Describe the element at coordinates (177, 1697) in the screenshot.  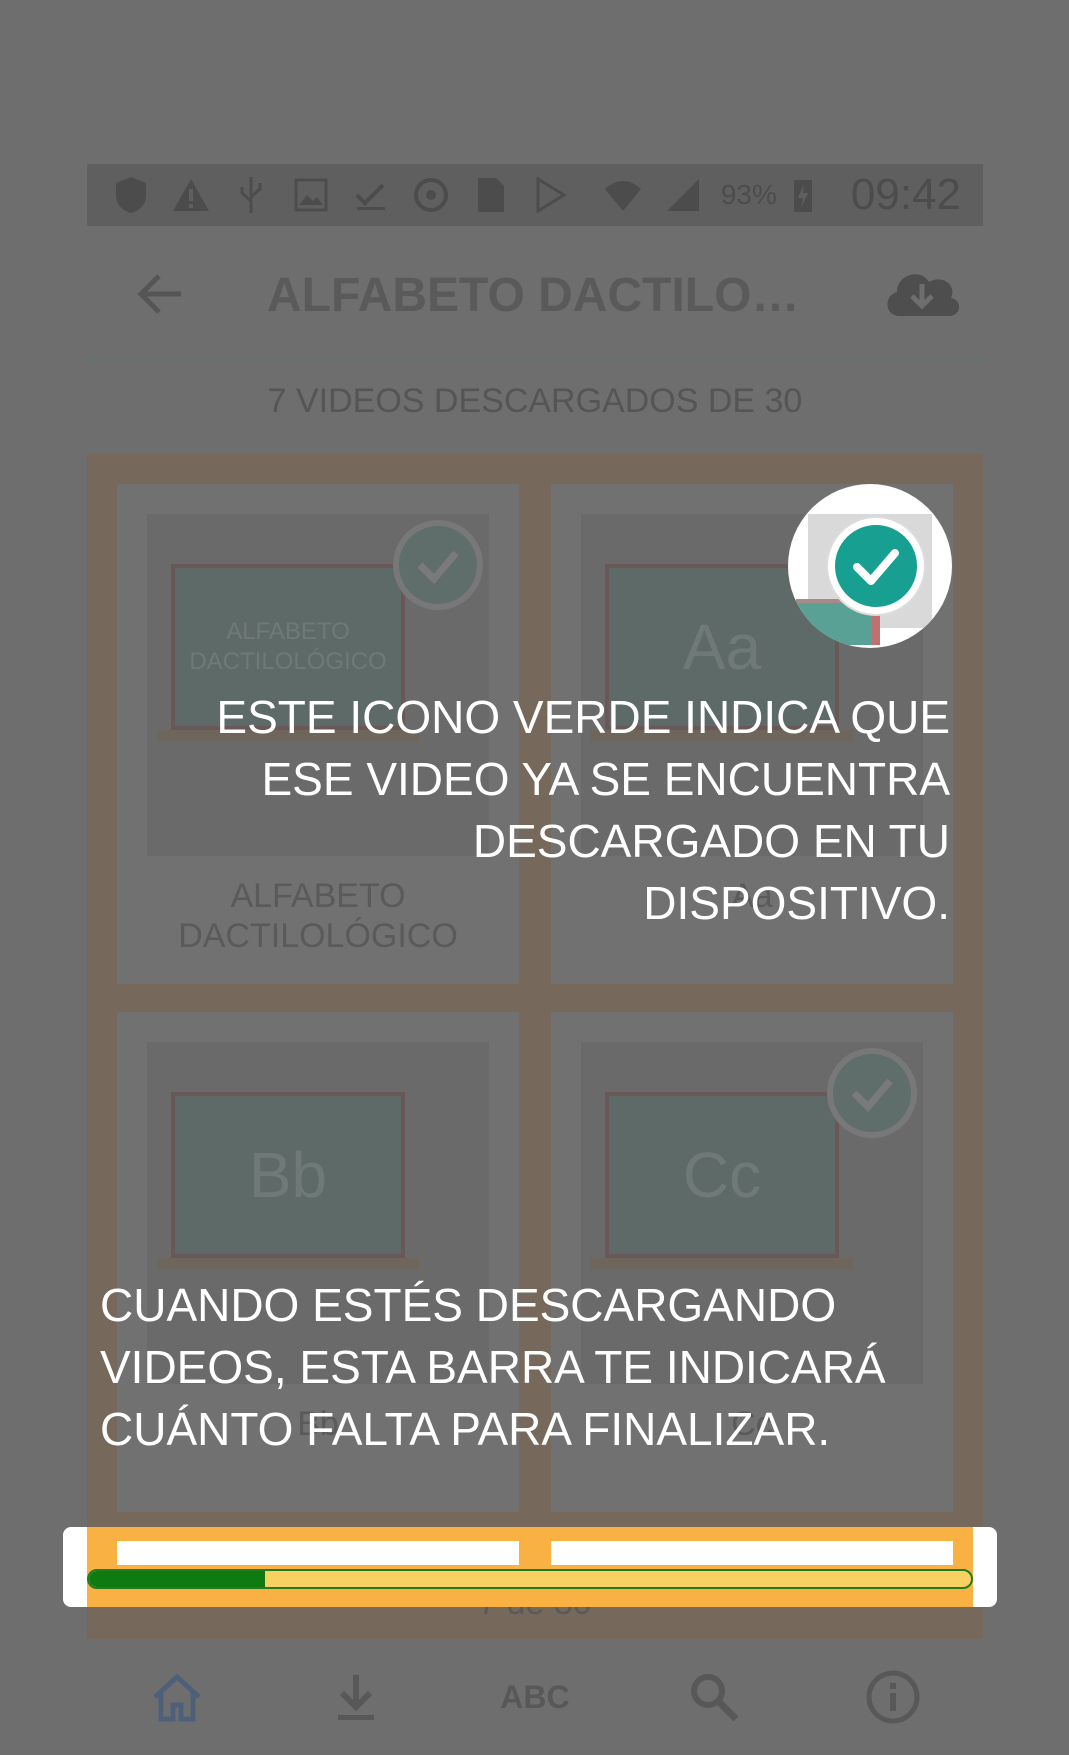
I see `home-icon` at that location.